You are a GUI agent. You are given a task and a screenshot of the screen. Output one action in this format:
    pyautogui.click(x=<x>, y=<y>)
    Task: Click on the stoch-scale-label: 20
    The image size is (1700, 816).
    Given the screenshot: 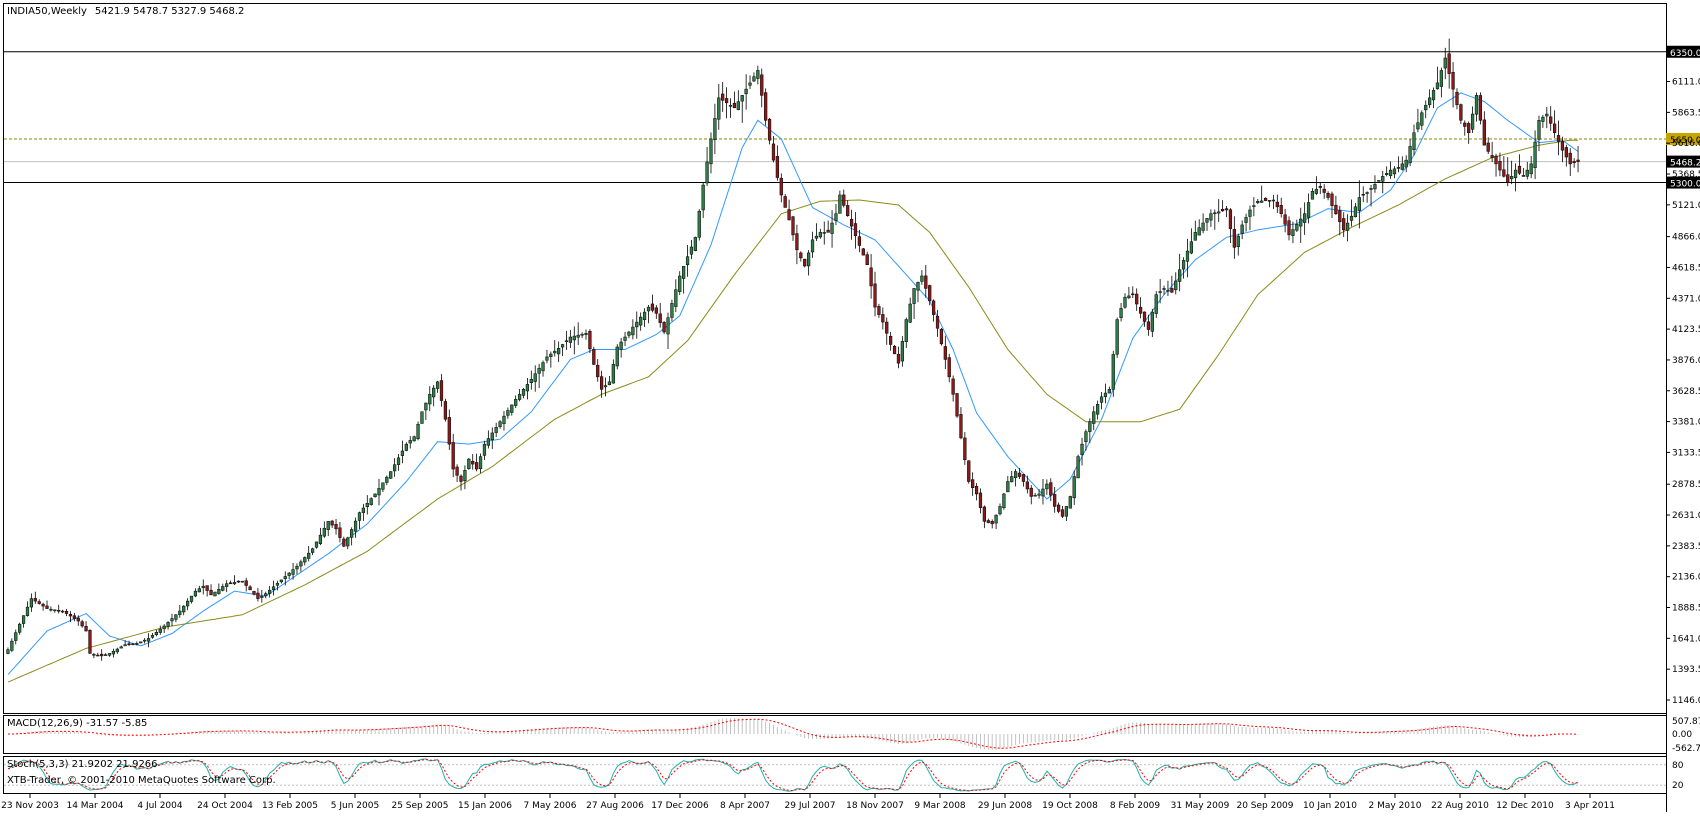 What is the action you would take?
    pyautogui.click(x=1678, y=786)
    